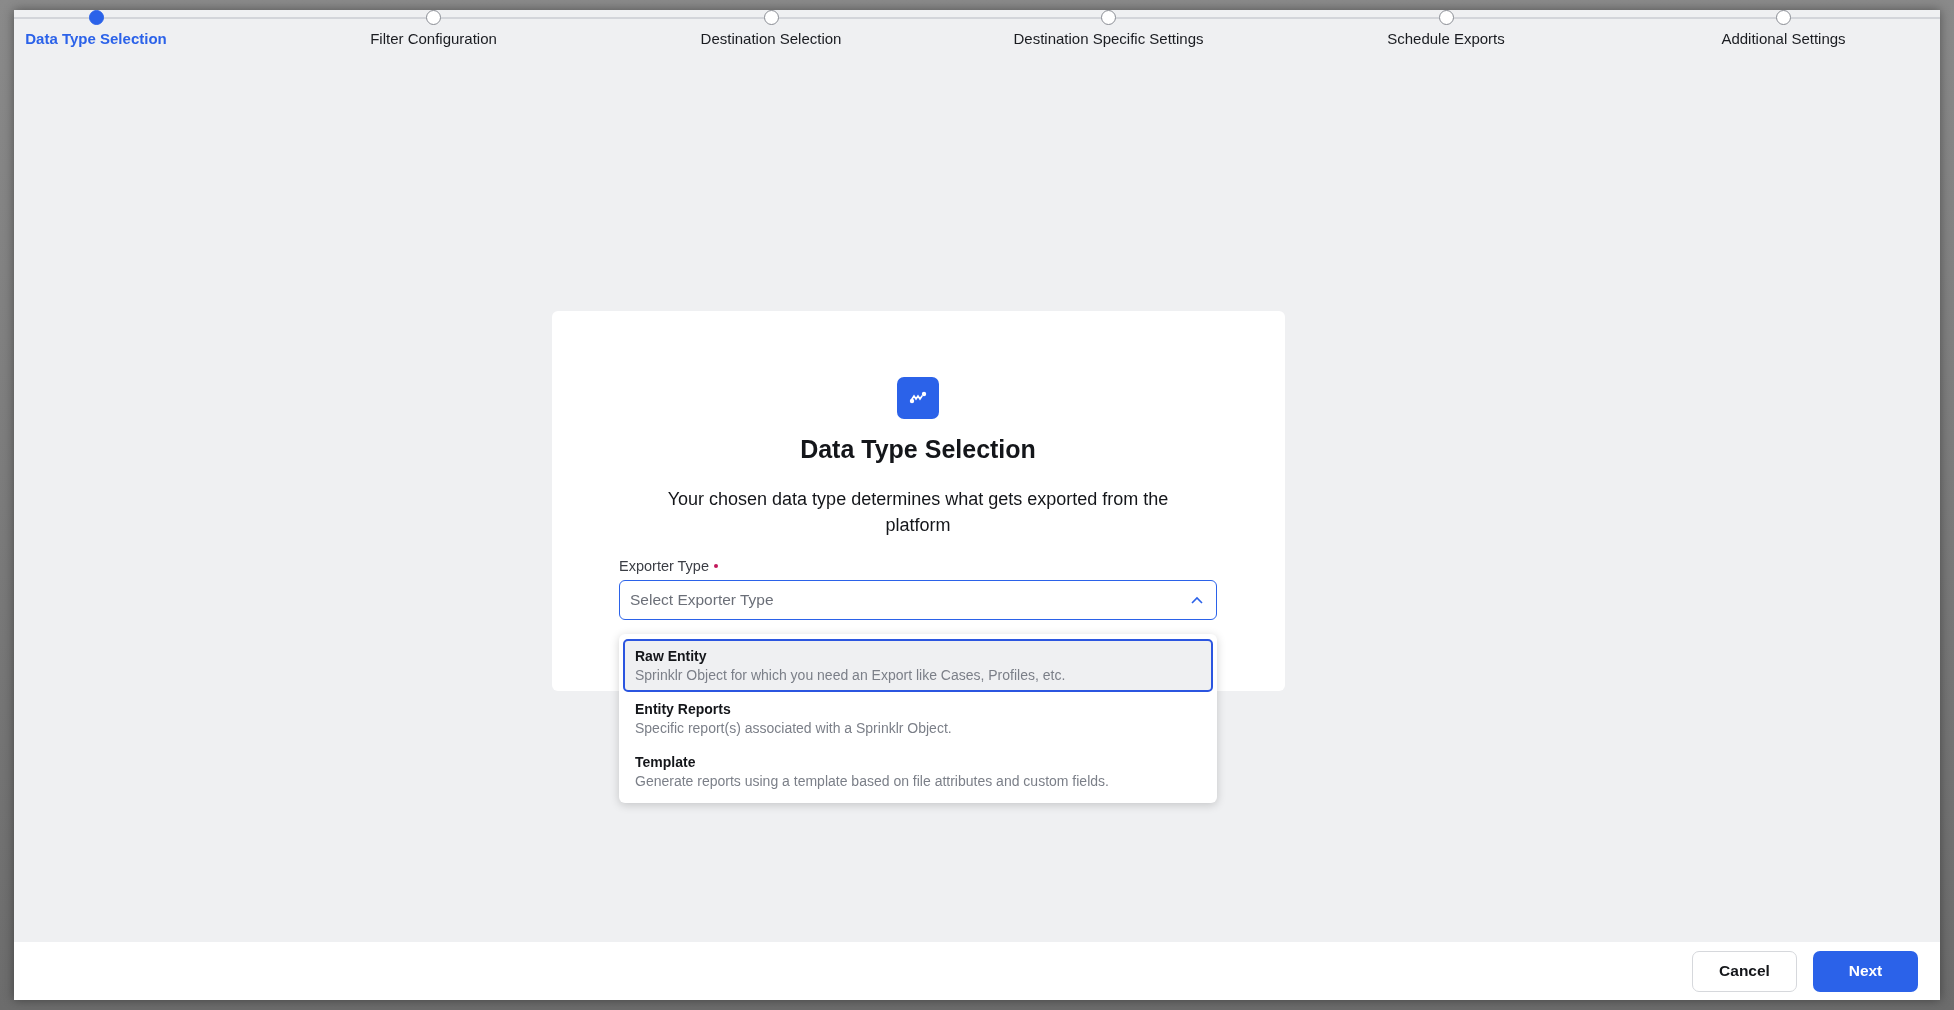 The width and height of the screenshot is (1954, 1010). What do you see at coordinates (664, 566) in the screenshot?
I see `field-label: Exporter Type` at bounding box center [664, 566].